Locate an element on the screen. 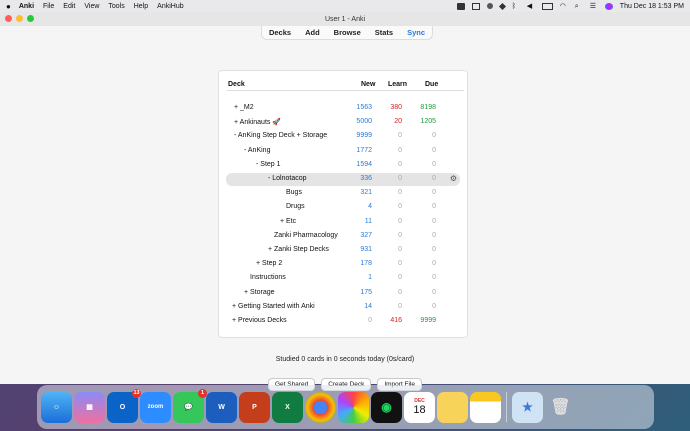 This screenshot has width=690, height=431. tab-browse: Browse is located at coordinates (347, 32).